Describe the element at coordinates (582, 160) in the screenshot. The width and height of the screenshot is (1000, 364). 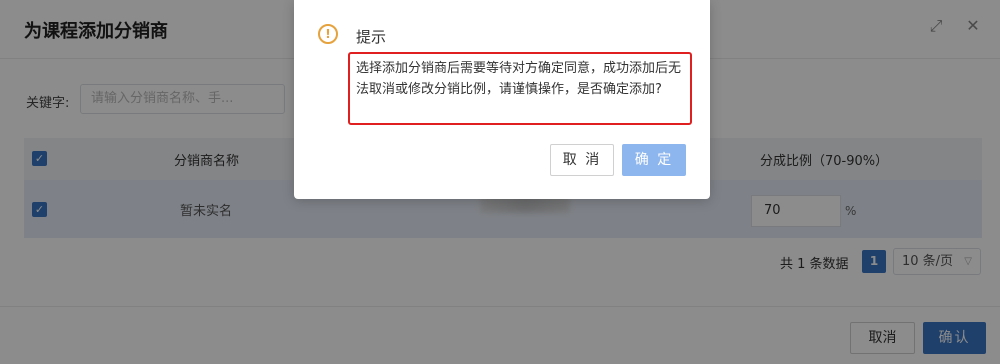
I see `messagebox-cancel-button: 取 消` at that location.